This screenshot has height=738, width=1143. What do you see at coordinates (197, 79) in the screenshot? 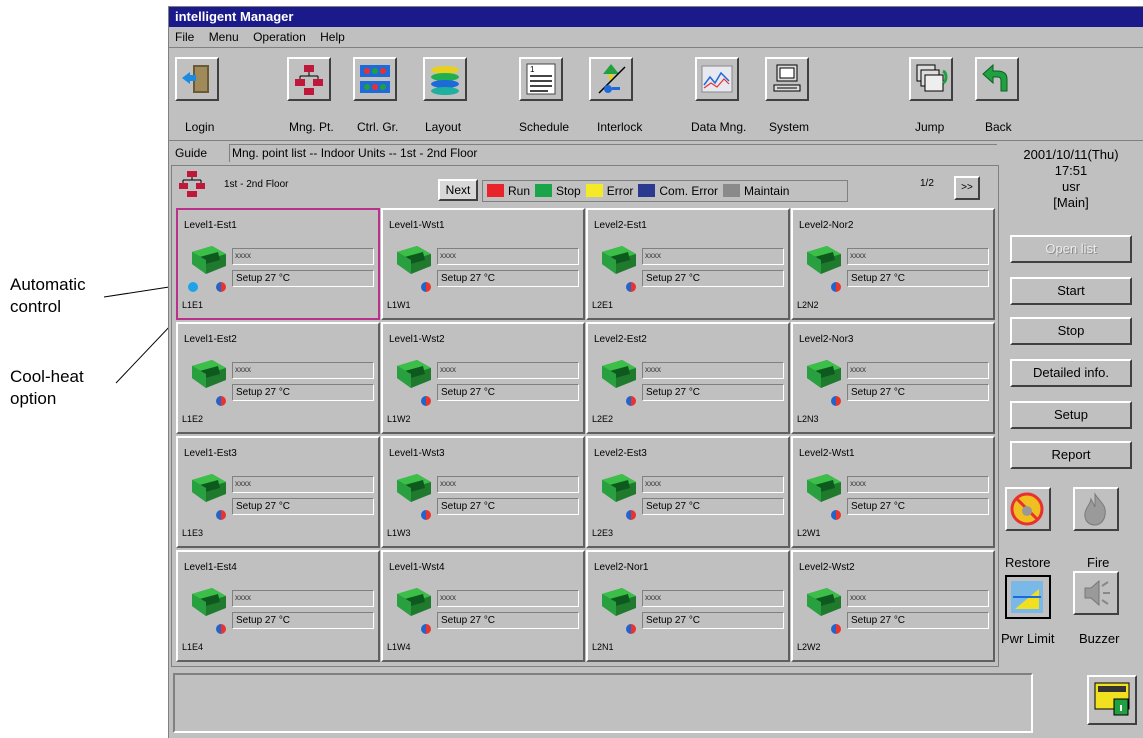
I see `login-button` at bounding box center [197, 79].